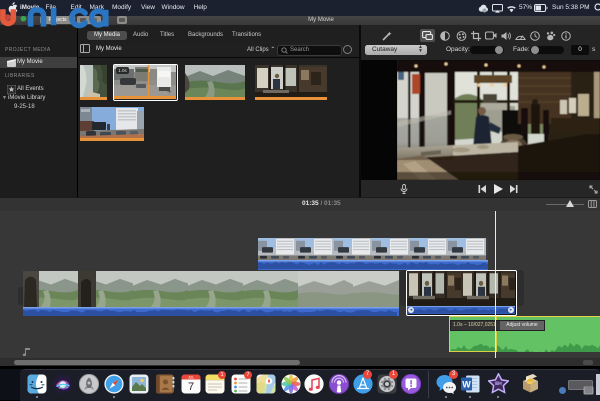 The width and height of the screenshot is (600, 401). I want to click on svg-text: JUL, so click(191, 378).